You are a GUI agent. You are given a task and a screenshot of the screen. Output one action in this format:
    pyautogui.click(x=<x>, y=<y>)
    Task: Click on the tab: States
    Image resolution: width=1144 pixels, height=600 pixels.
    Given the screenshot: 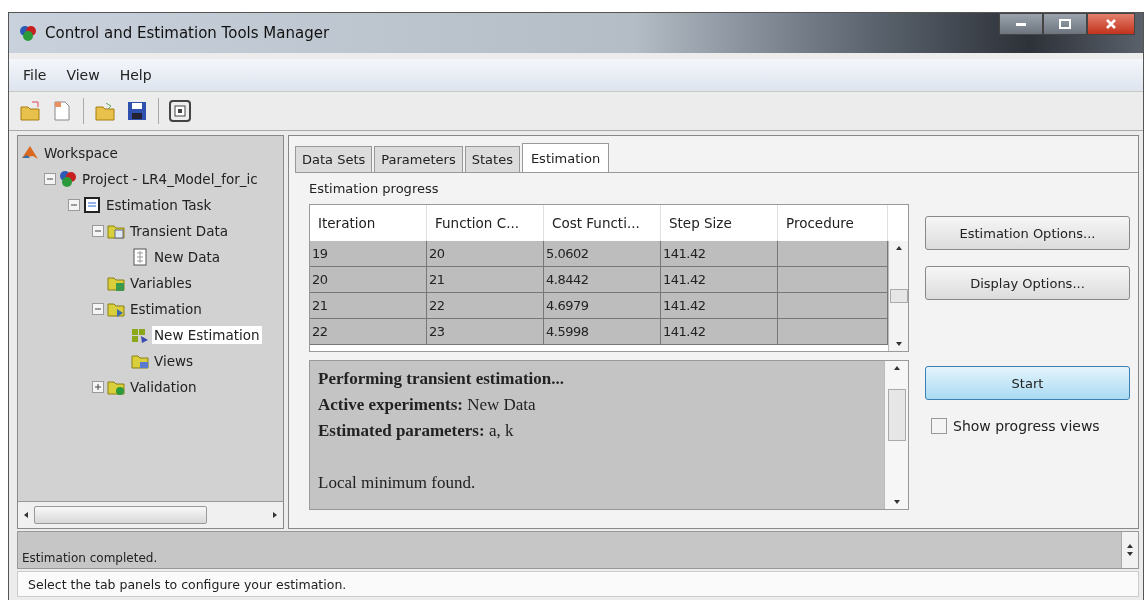 What is the action you would take?
    pyautogui.click(x=492, y=159)
    